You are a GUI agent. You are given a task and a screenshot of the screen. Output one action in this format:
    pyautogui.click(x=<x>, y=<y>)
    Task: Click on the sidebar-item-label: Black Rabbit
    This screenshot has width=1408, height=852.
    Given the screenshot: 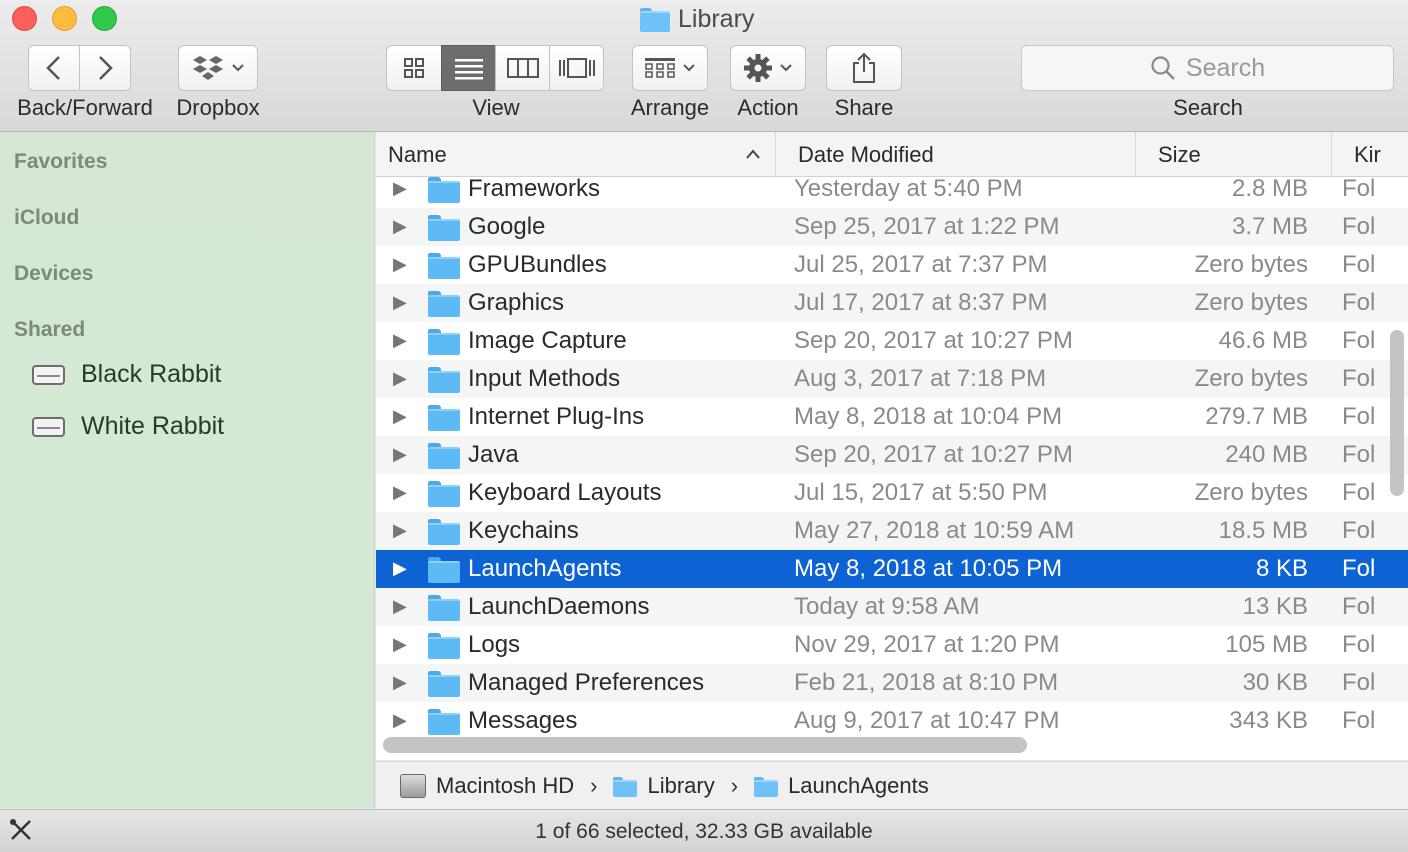 What is the action you would take?
    pyautogui.click(x=151, y=374)
    